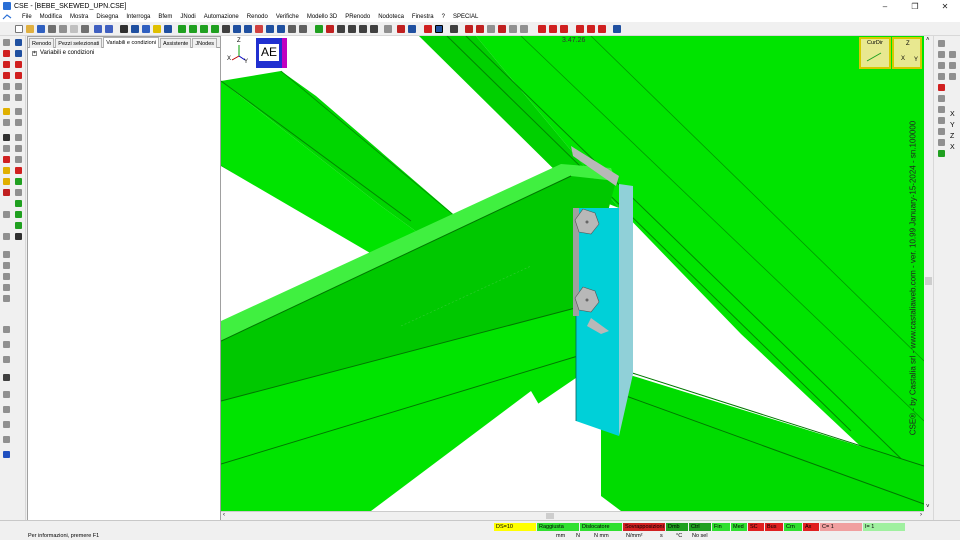  What do you see at coordinates (793, 527) in the screenshot?
I see `status-cell: Crn` at bounding box center [793, 527].